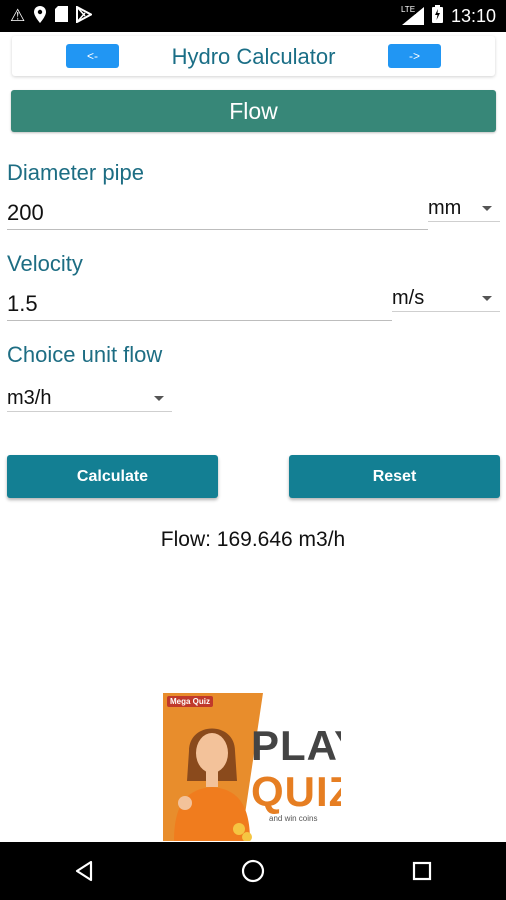 The image size is (506, 900). Describe the element at coordinates (52, 15) in the screenshot. I see `status-icons-left: ⚠` at that location.